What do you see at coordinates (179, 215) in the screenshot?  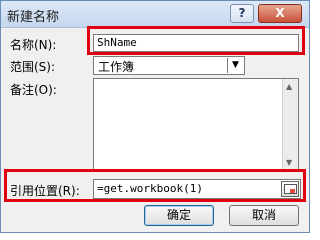 I see `ok-button: 确定` at bounding box center [179, 215].